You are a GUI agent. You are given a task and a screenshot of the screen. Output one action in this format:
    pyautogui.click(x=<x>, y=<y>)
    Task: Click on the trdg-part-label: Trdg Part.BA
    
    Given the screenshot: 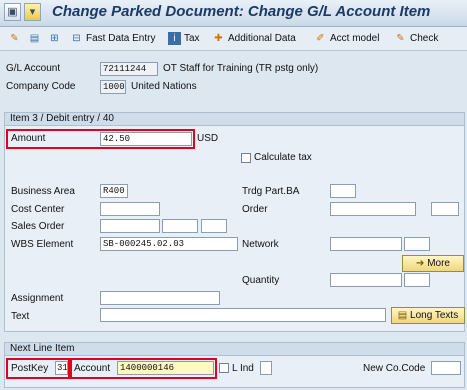 What is the action you would take?
    pyautogui.click(x=271, y=191)
    